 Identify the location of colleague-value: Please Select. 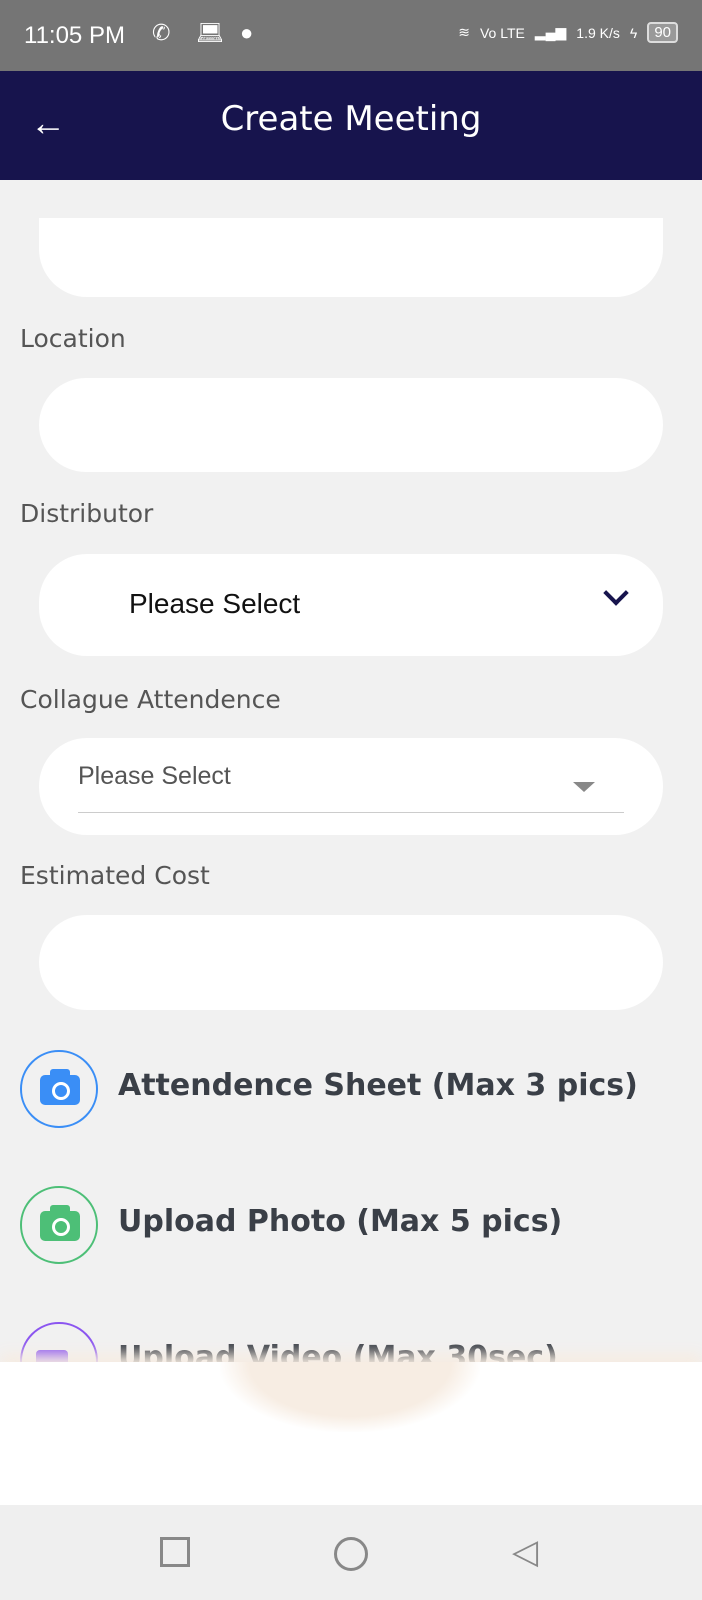
(154, 776).